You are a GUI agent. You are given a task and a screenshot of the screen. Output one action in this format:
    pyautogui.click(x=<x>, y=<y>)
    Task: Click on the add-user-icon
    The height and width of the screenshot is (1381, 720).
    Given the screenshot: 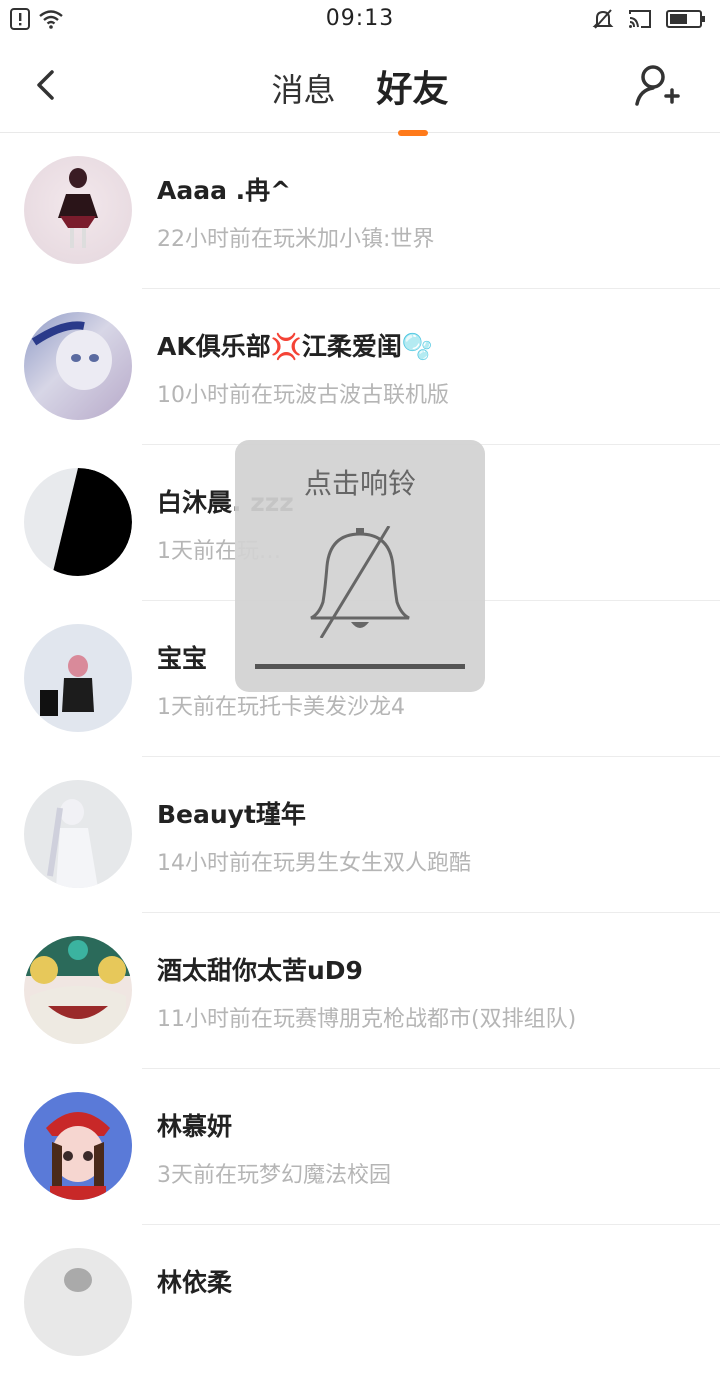 What is the action you would take?
    pyautogui.click(x=658, y=86)
    